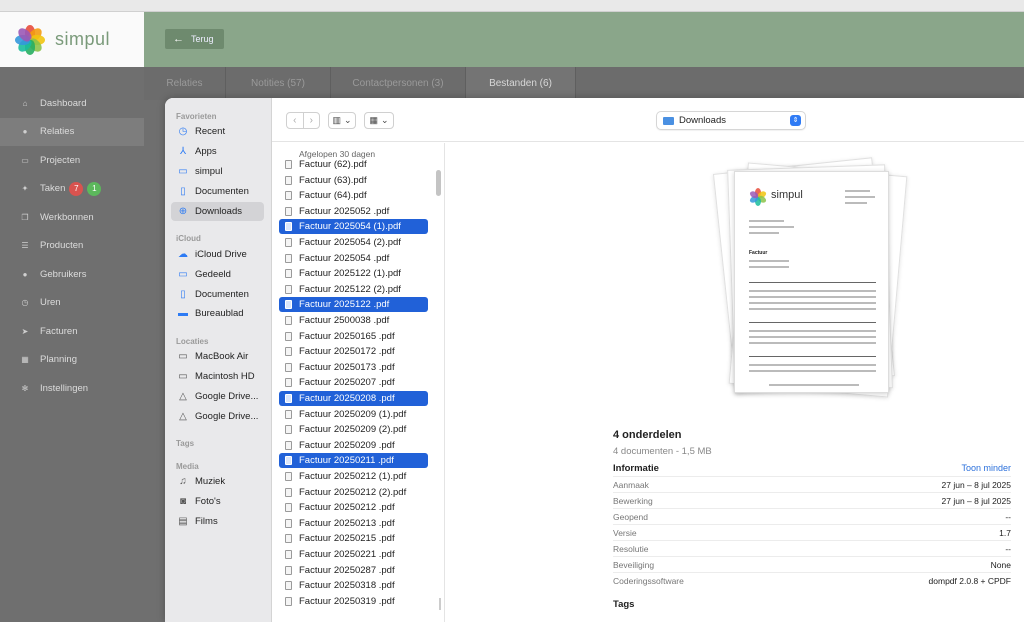  What do you see at coordinates (353, 570) in the screenshot?
I see `file-row: Factuur 20250287 .pdf` at bounding box center [353, 570].